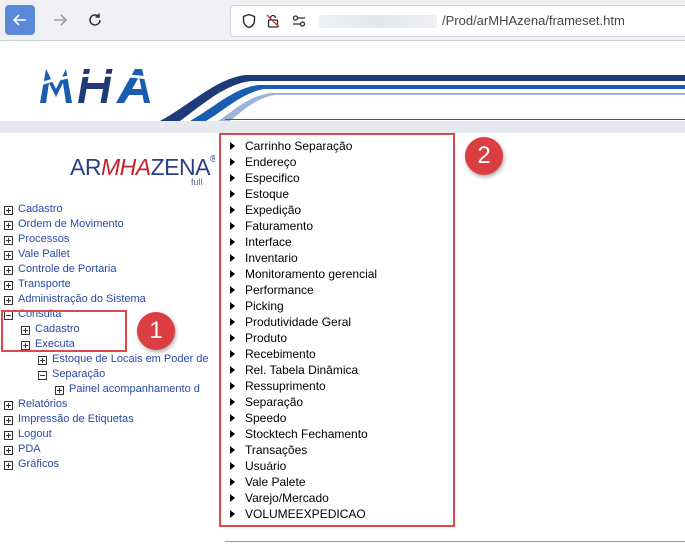 The height and width of the screenshot is (545, 685). I want to click on tree-item-label: Estoque de Locais em Poder de, so click(130, 359).